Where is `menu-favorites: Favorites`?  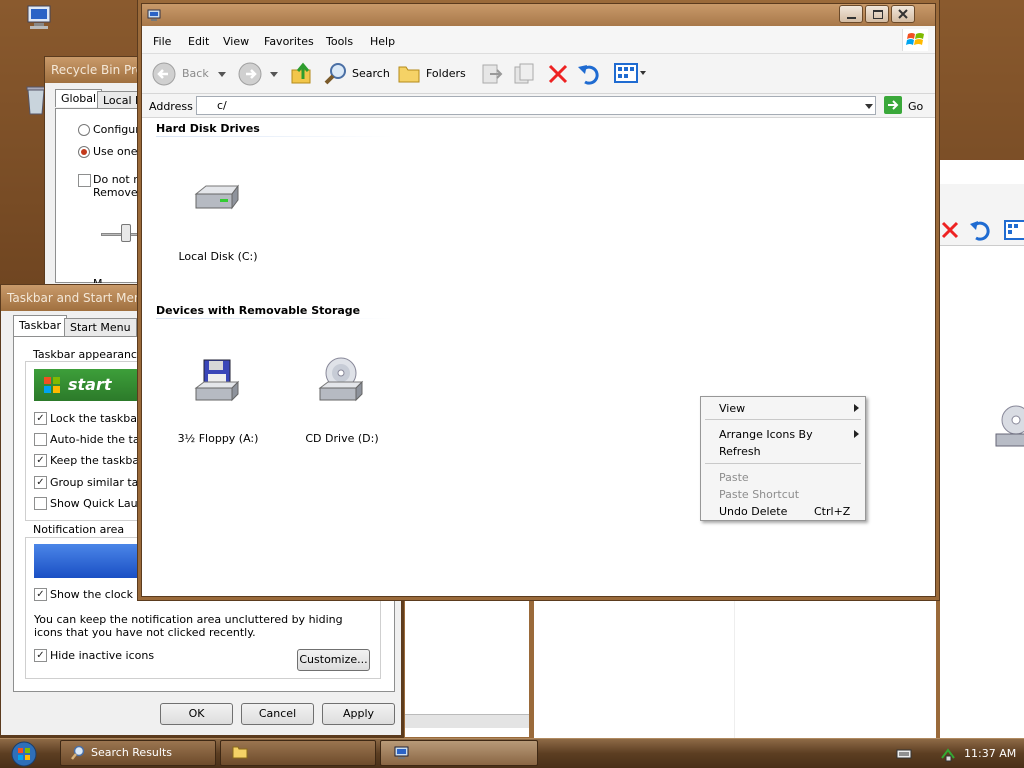
menu-favorites: Favorites is located at coordinates (289, 41).